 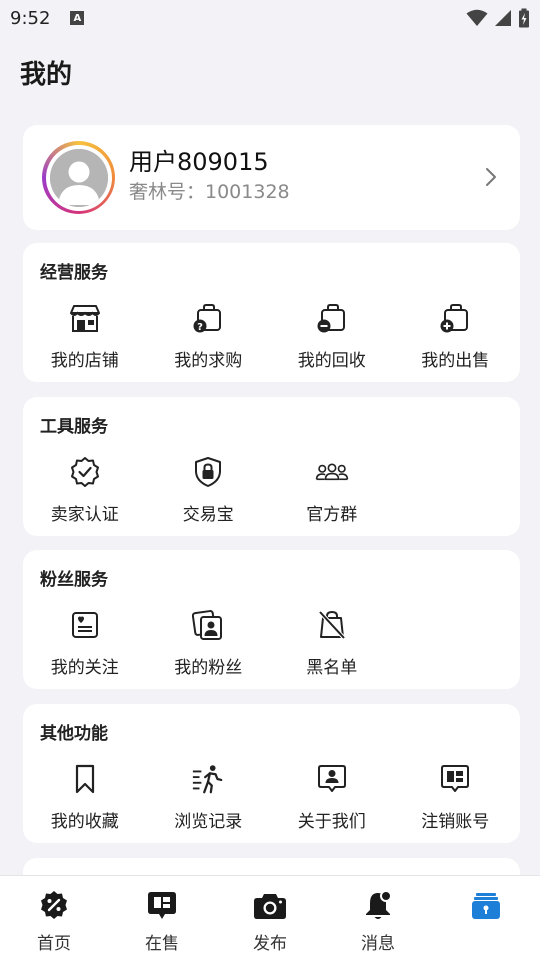 I want to click on group-icon, so click(x=331, y=472).